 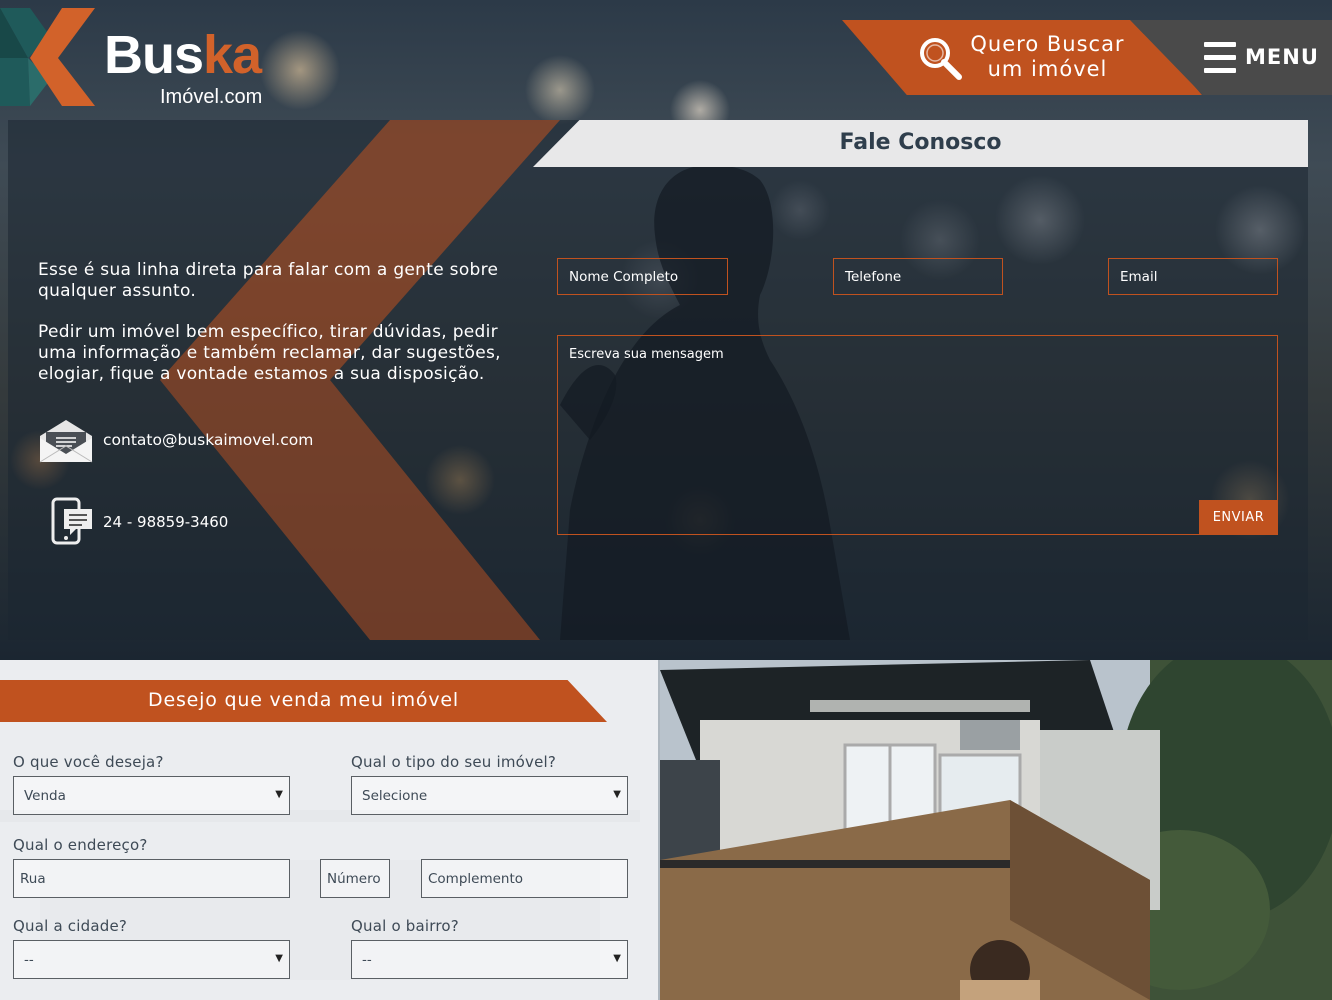 I want to click on address-label: Qual o endereço?, so click(x=80, y=845).